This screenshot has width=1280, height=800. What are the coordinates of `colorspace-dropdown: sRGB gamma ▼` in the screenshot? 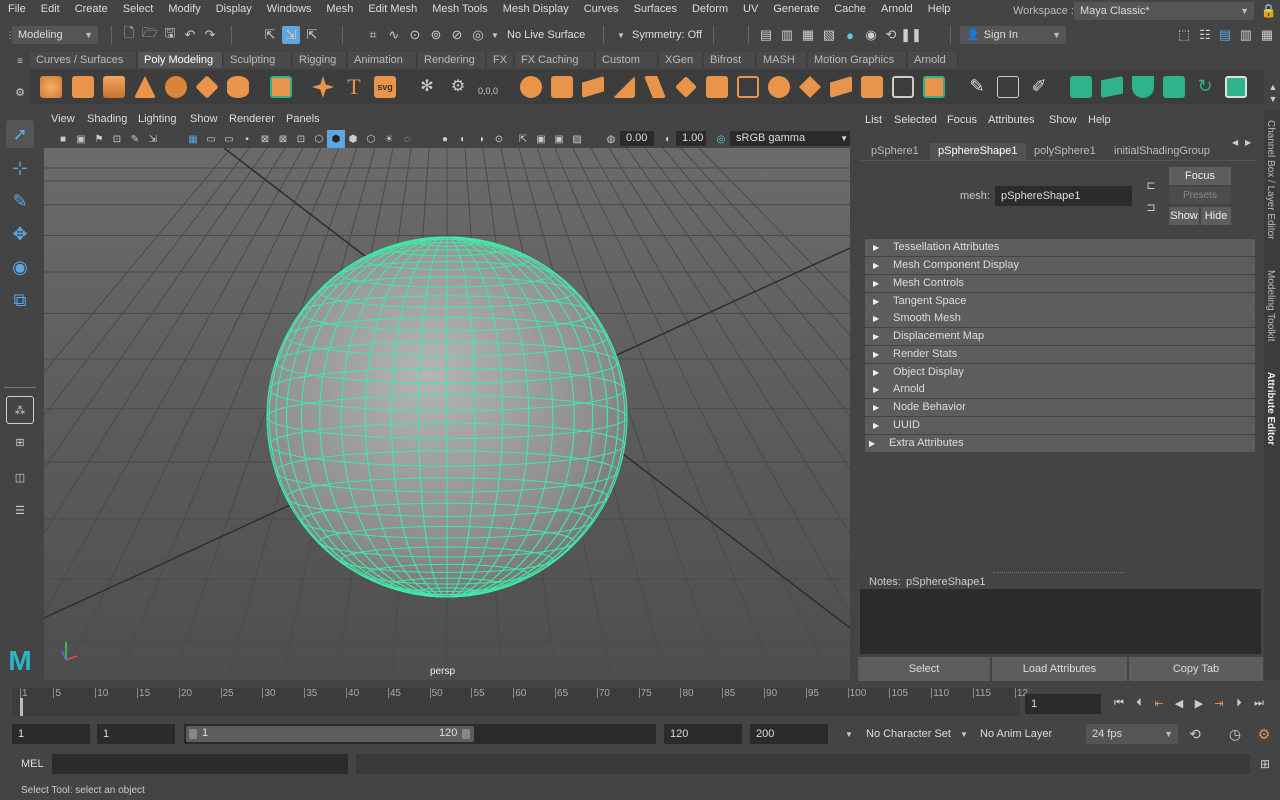 It's located at (790, 138).